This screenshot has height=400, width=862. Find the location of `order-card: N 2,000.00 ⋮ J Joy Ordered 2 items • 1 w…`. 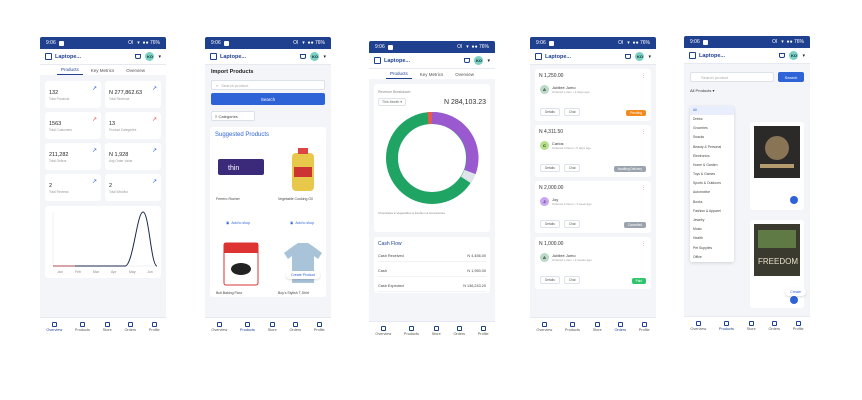

order-card: N 2,000.00 ⋮ J Joy Ordered 2 items • 1 w… is located at coordinates (593, 207).